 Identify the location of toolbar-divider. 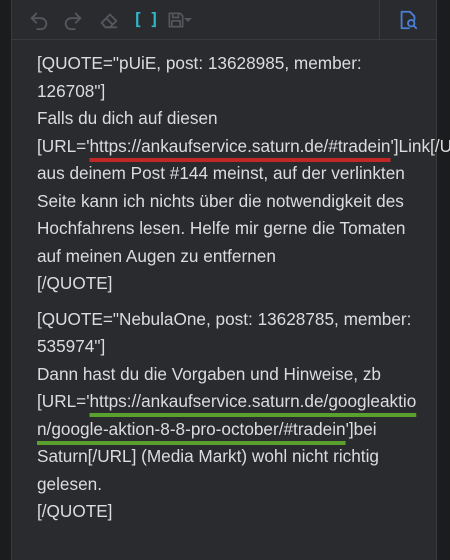
(379, 20).